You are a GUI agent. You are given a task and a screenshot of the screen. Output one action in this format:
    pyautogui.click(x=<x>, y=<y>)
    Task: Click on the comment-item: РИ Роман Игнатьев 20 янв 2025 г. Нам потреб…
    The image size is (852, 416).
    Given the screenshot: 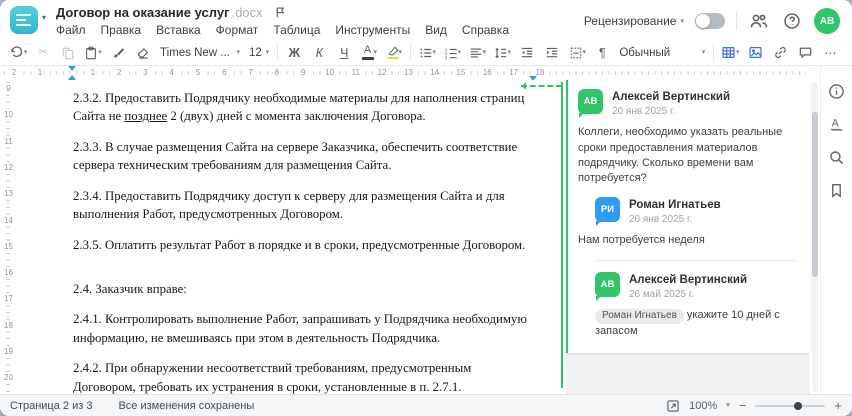 What is the action you would take?
    pyautogui.click(x=688, y=223)
    